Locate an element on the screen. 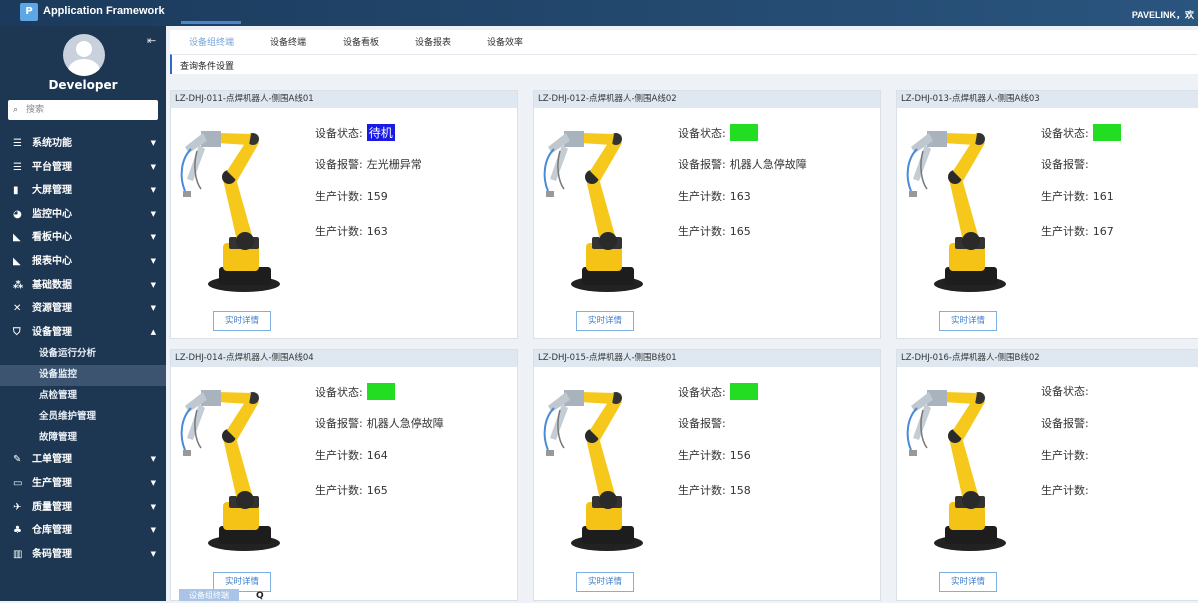  sidebar-subitem: 点检管理 is located at coordinates (83, 396).